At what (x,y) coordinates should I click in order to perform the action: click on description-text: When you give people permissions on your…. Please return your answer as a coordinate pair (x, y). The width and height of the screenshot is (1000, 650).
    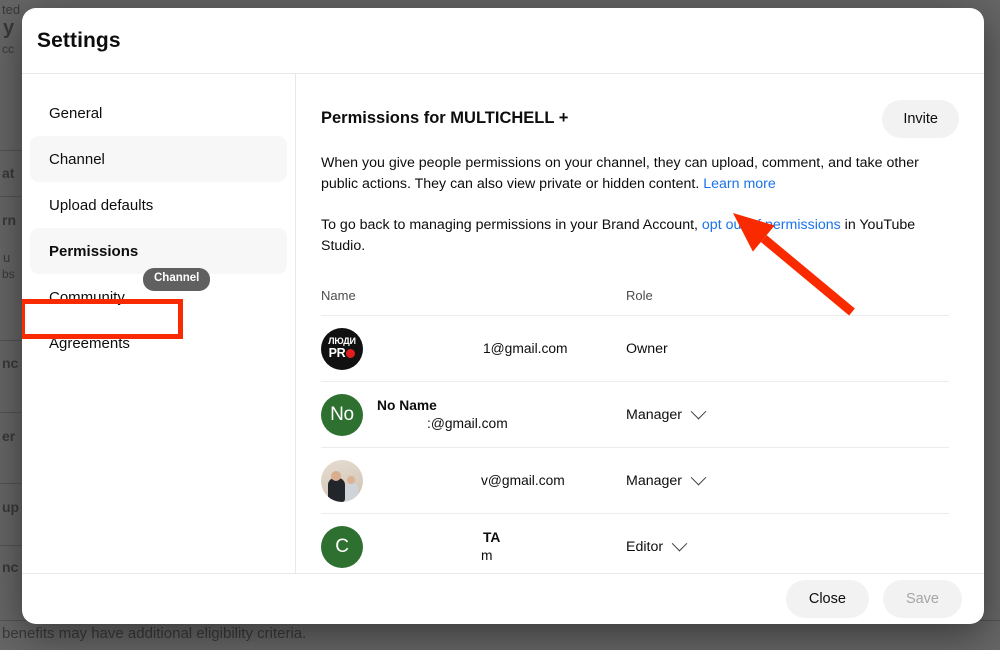
    Looking at the image, I should click on (620, 173).